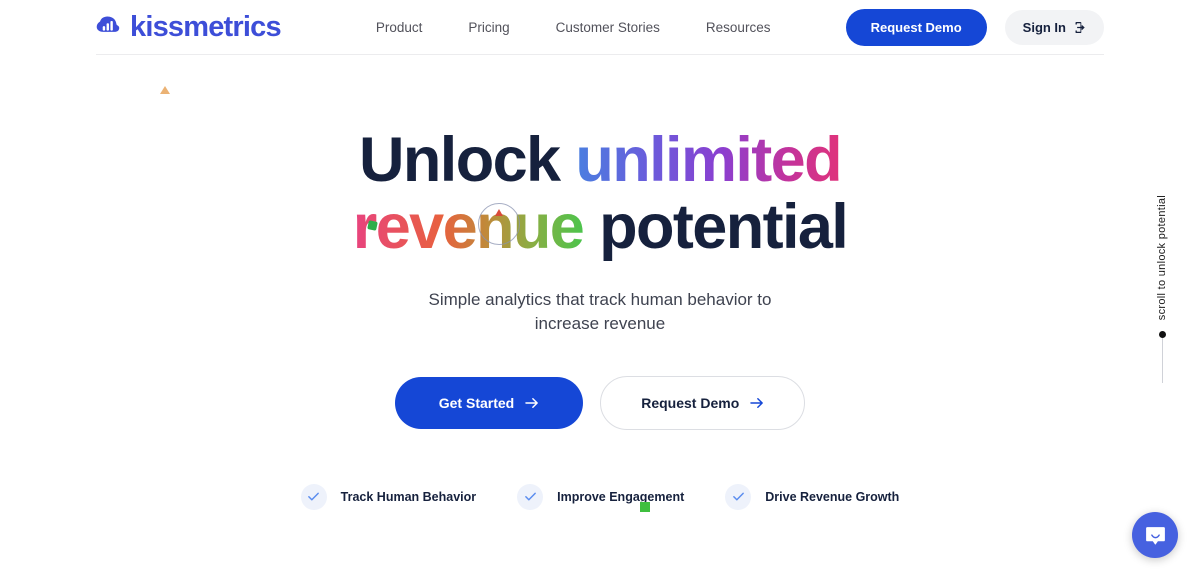 The image size is (1200, 570). I want to click on feature-label: Drive Revenue Growth, so click(832, 496).